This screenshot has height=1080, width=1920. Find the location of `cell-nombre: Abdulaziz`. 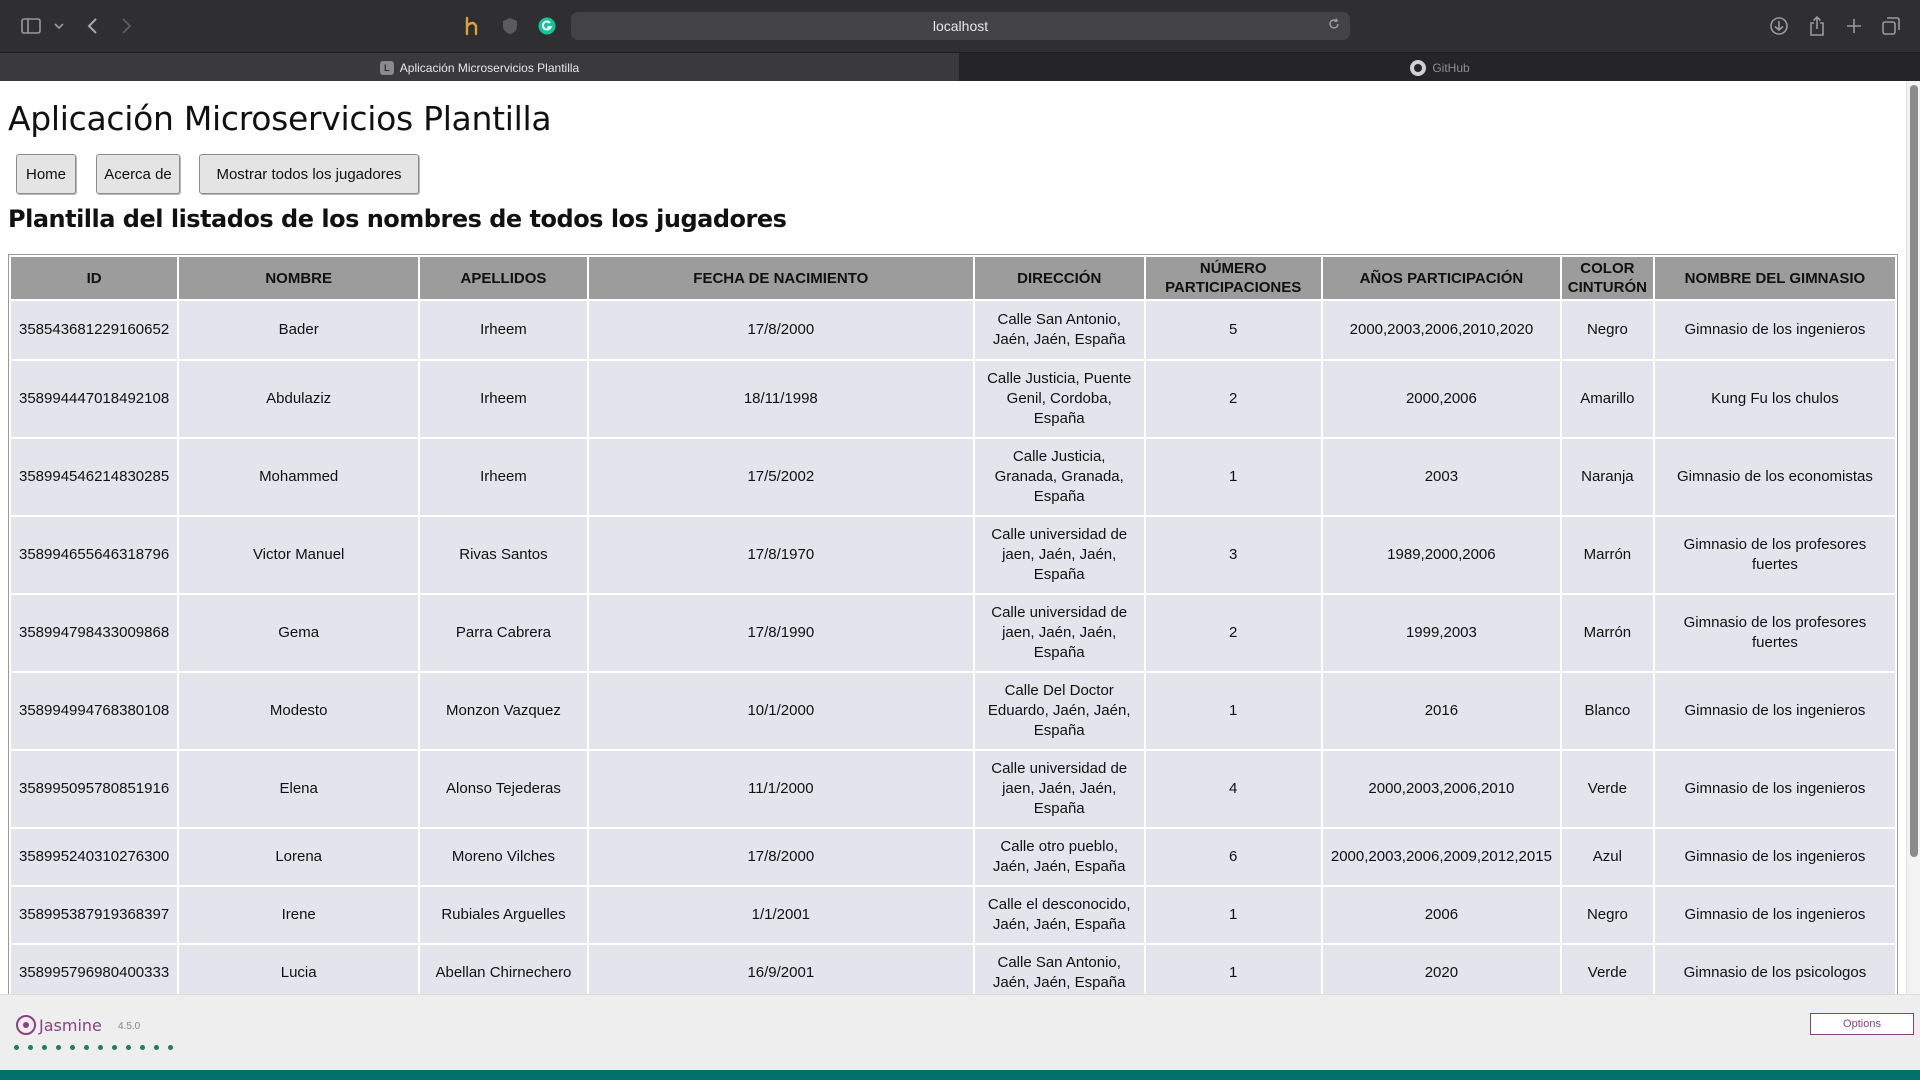

cell-nombre: Abdulaziz is located at coordinates (299, 399).